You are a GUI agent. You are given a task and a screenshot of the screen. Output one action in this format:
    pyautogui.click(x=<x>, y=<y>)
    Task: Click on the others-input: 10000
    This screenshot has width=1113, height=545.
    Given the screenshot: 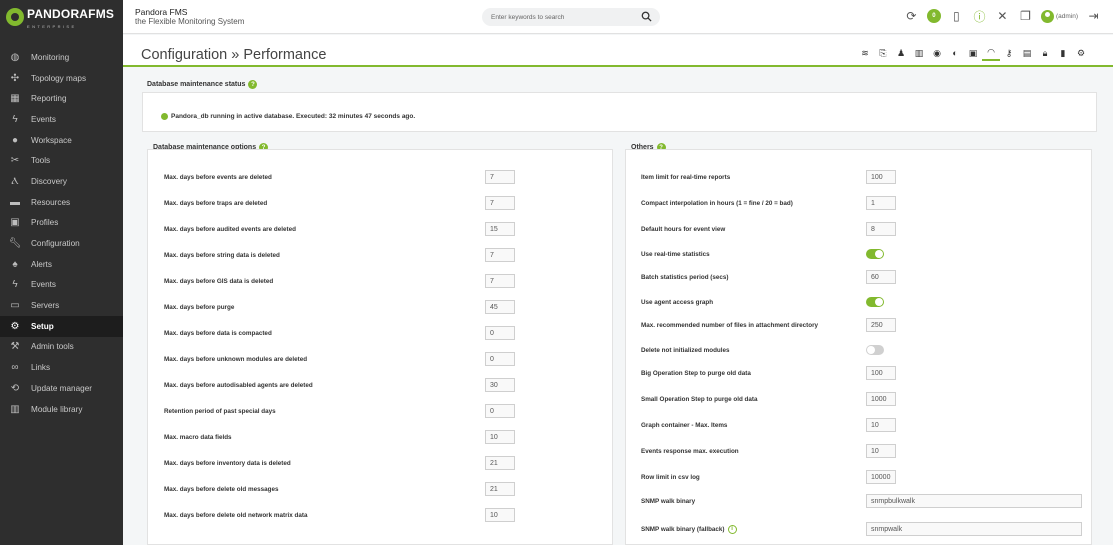 What is the action you would take?
    pyautogui.click(x=881, y=477)
    